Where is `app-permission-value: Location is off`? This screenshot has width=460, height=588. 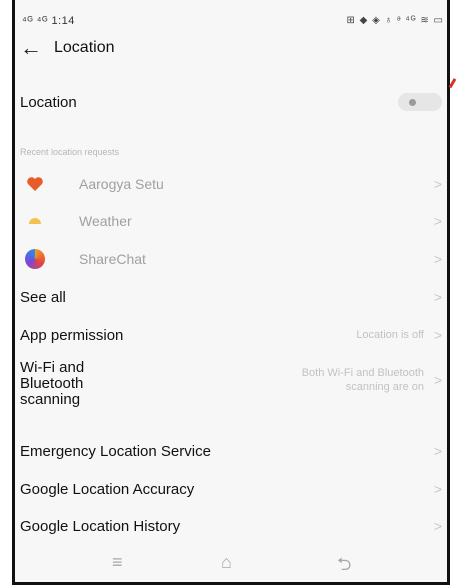
app-permission-value: Location is off is located at coordinates (390, 335).